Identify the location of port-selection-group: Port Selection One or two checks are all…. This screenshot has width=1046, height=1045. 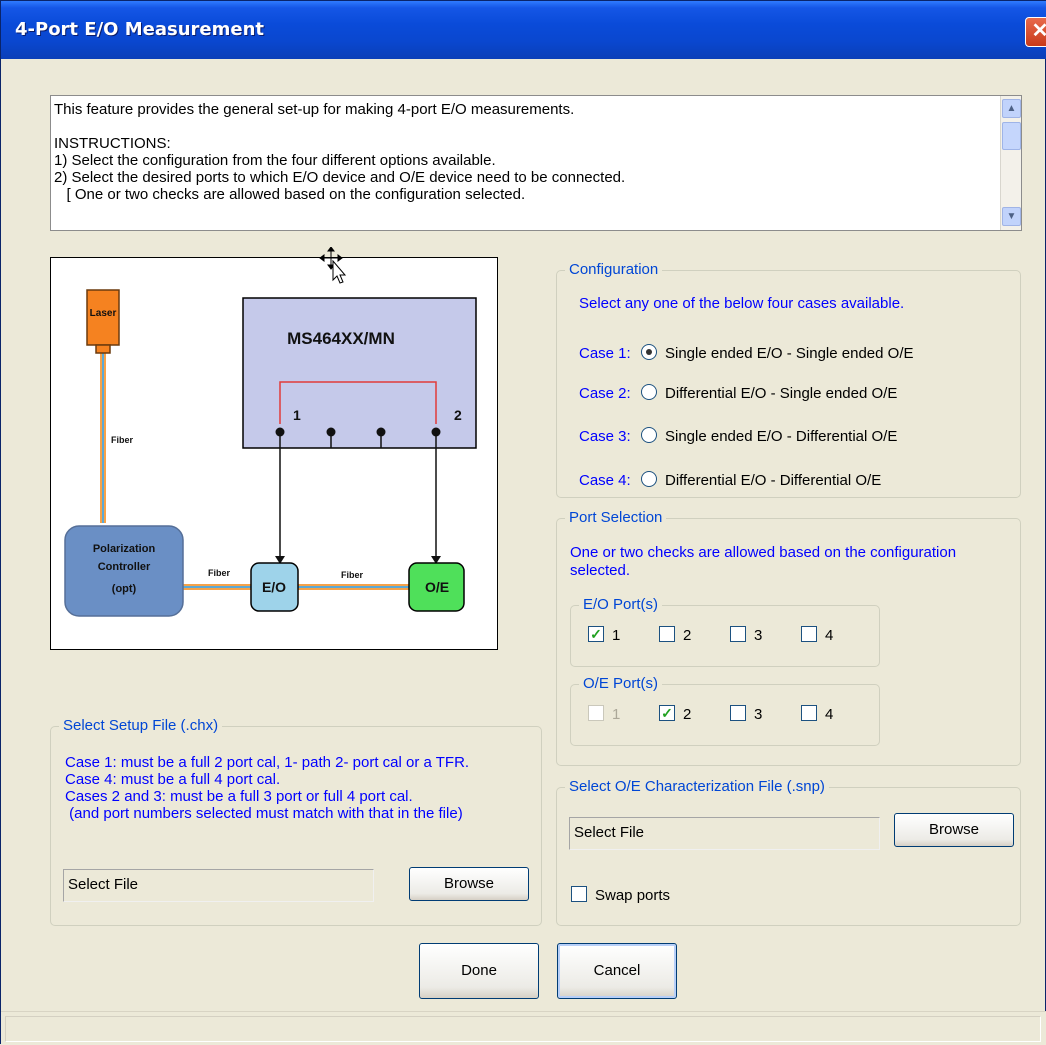
(788, 637).